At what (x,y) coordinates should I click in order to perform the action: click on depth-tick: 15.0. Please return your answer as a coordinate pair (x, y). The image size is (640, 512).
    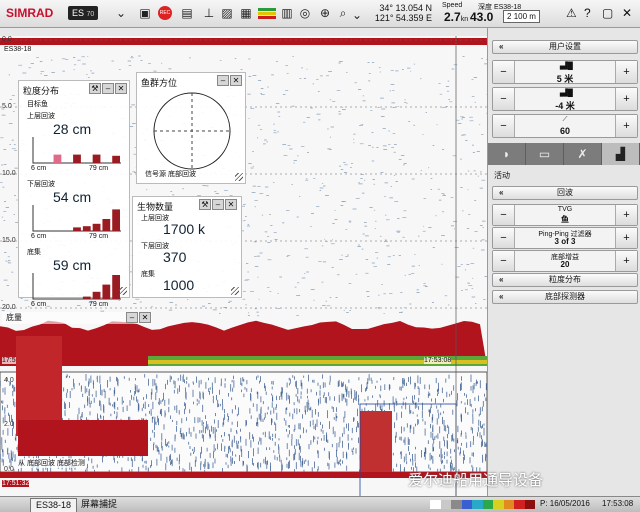
    Looking at the image, I should click on (9, 240).